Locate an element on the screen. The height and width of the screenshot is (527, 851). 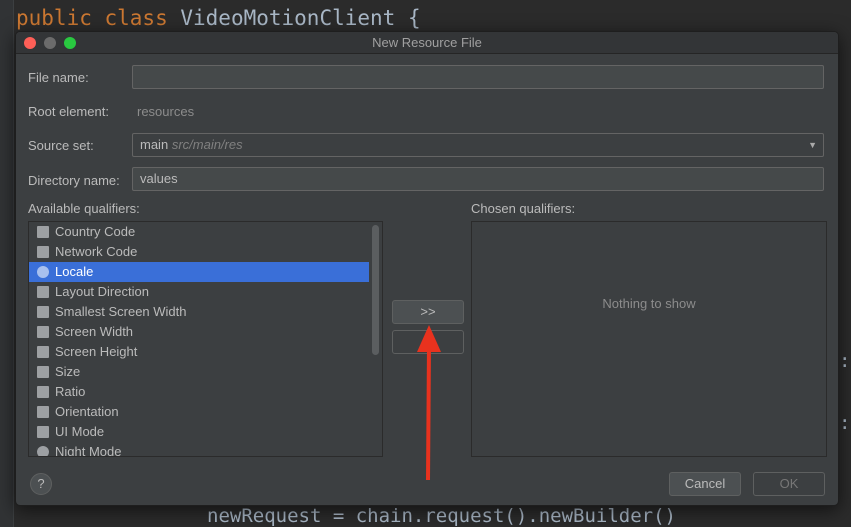
code-fragment: :x is located at coordinates (845, 423).